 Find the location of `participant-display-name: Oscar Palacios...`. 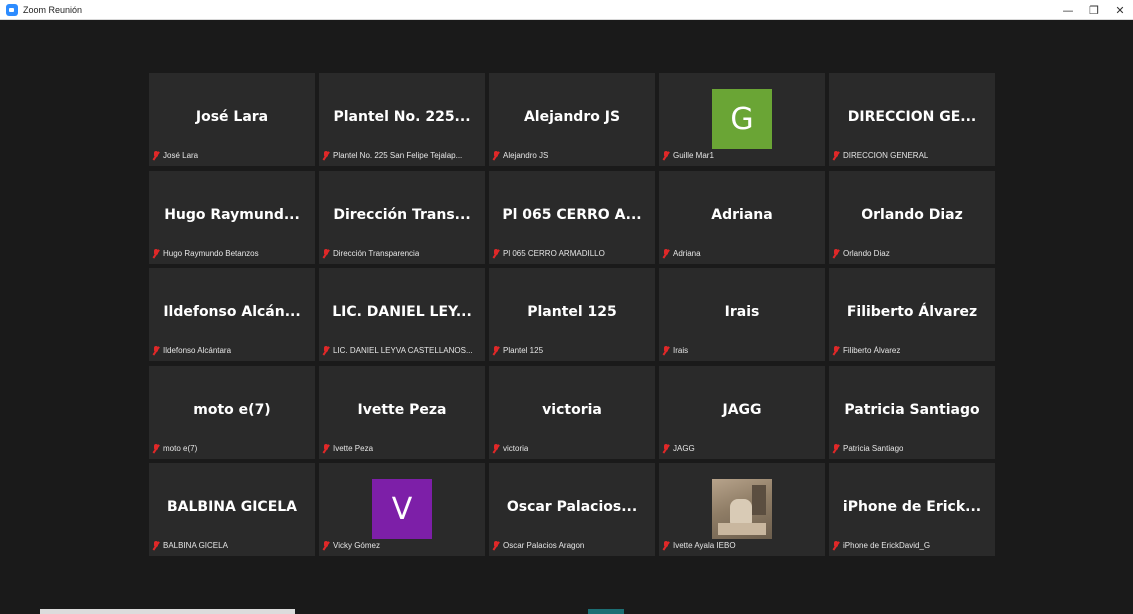

participant-display-name: Oscar Palacios... is located at coordinates (572, 507).